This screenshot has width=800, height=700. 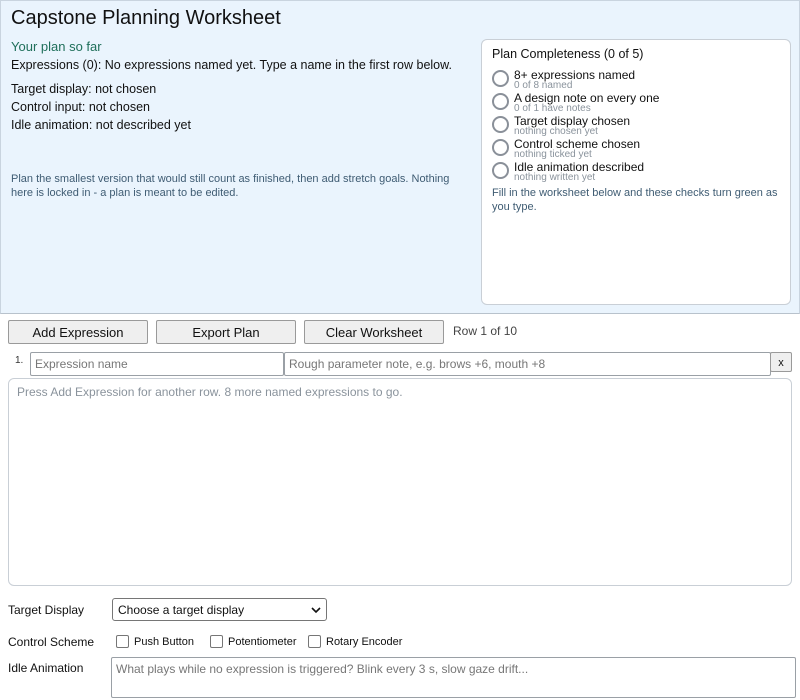 I want to click on summary-idle-animation: Idle animation: not described yet, so click(x=101, y=125).